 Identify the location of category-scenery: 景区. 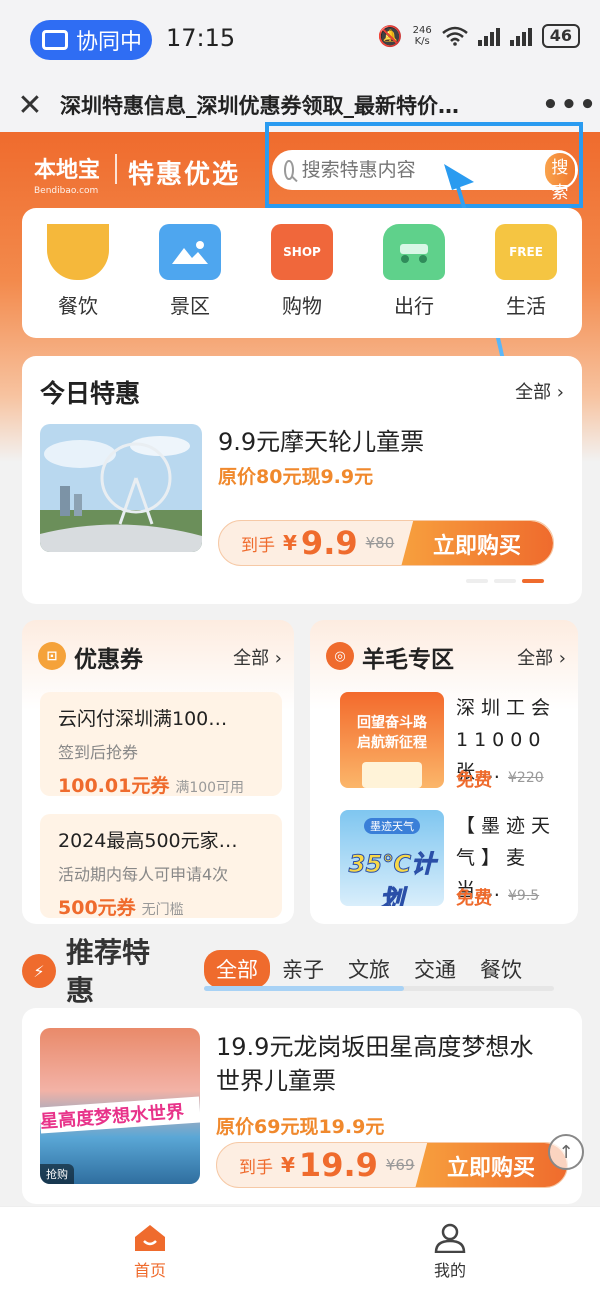
(190, 281).